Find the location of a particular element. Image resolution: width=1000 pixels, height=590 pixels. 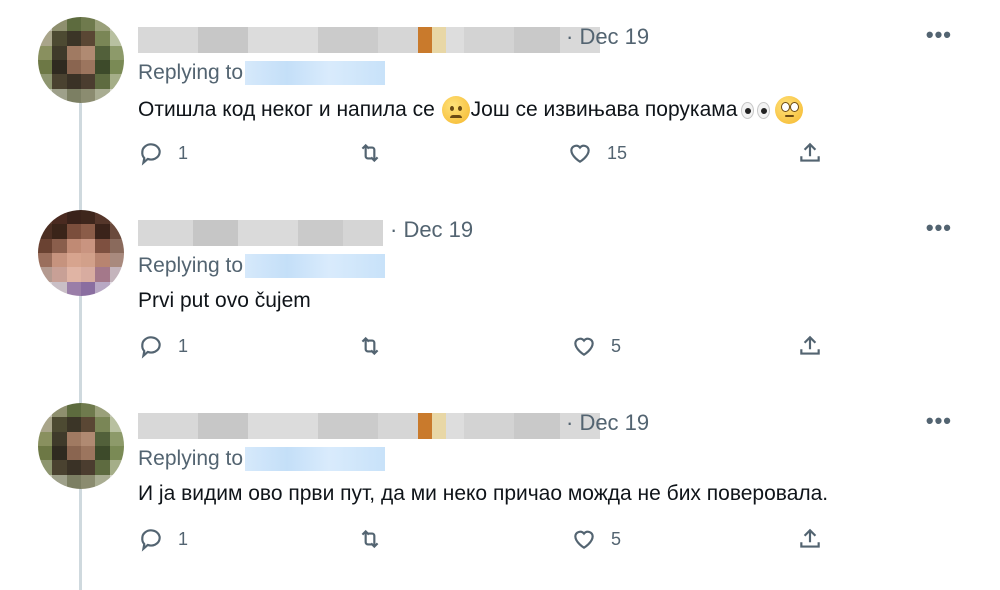

frowning-face-emoji is located at coordinates (455, 110).